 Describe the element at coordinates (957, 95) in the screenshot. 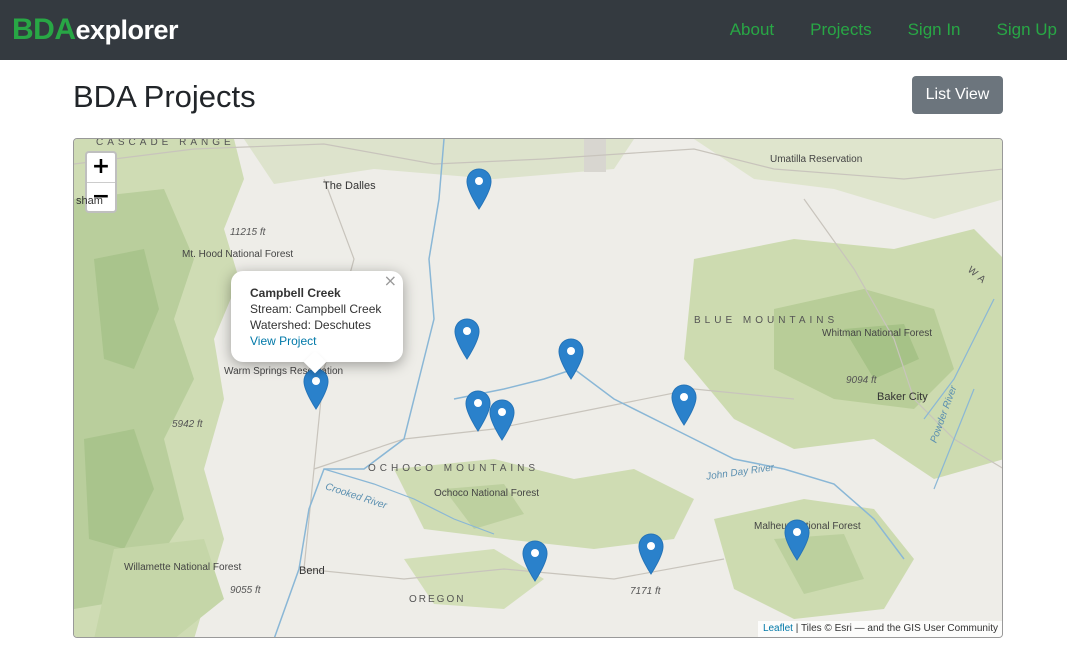

I see `list-view-button: List View` at that location.